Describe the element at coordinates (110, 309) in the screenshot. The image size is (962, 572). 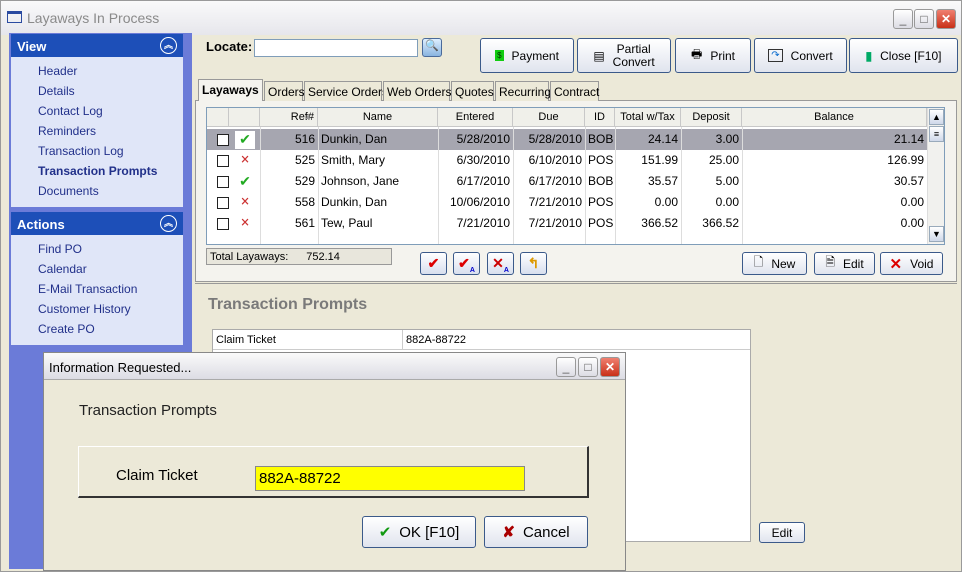
I see `action-item-customer-history: Customer History` at that location.